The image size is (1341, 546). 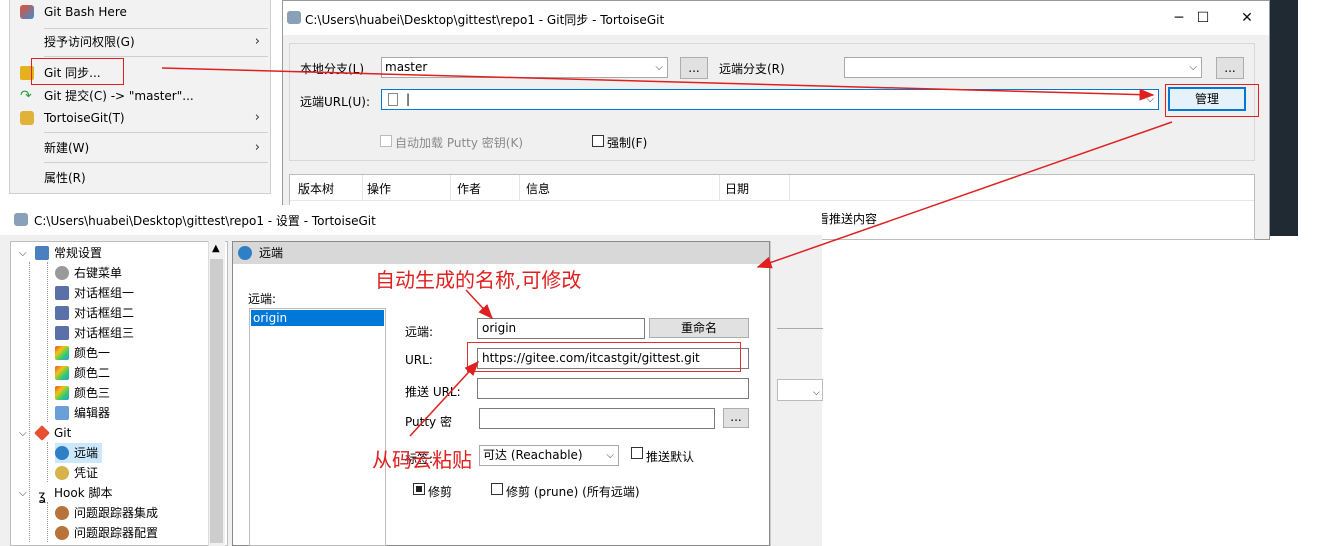 What do you see at coordinates (444, 398) in the screenshot?
I see `arrow-to-url-field` at bounding box center [444, 398].